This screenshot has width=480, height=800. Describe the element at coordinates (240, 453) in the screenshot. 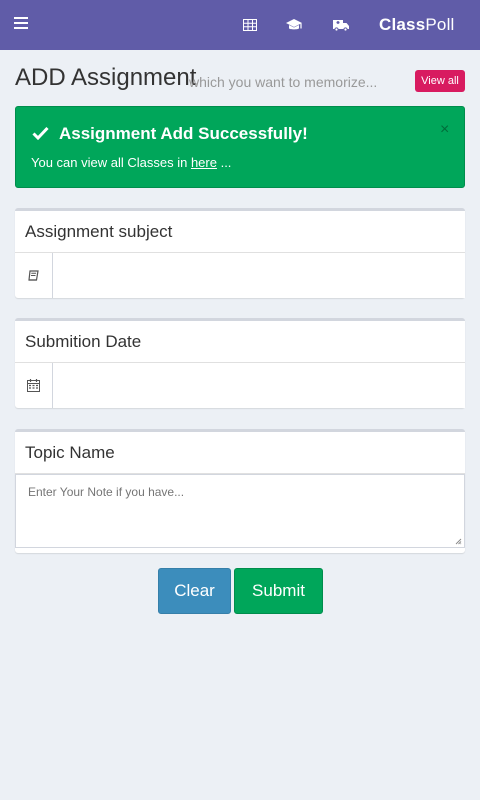

I see `topic-label: Topic Name` at that location.